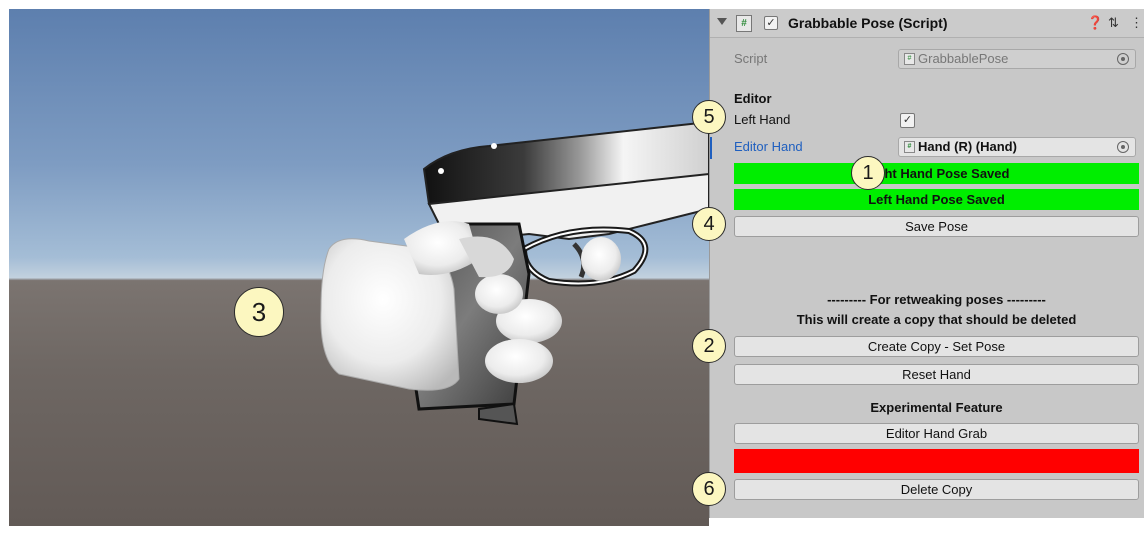 The height and width of the screenshot is (535, 1144). What do you see at coordinates (868, 23) in the screenshot?
I see `component-title: Grabbable Pose (Script)` at bounding box center [868, 23].